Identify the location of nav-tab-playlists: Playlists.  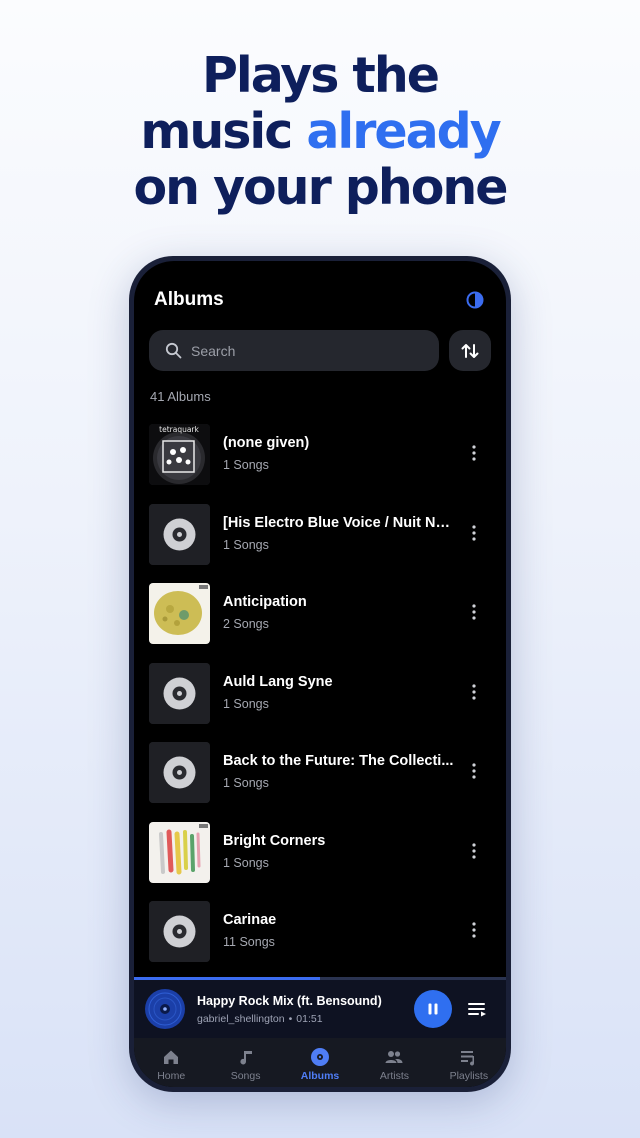
(469, 1062).